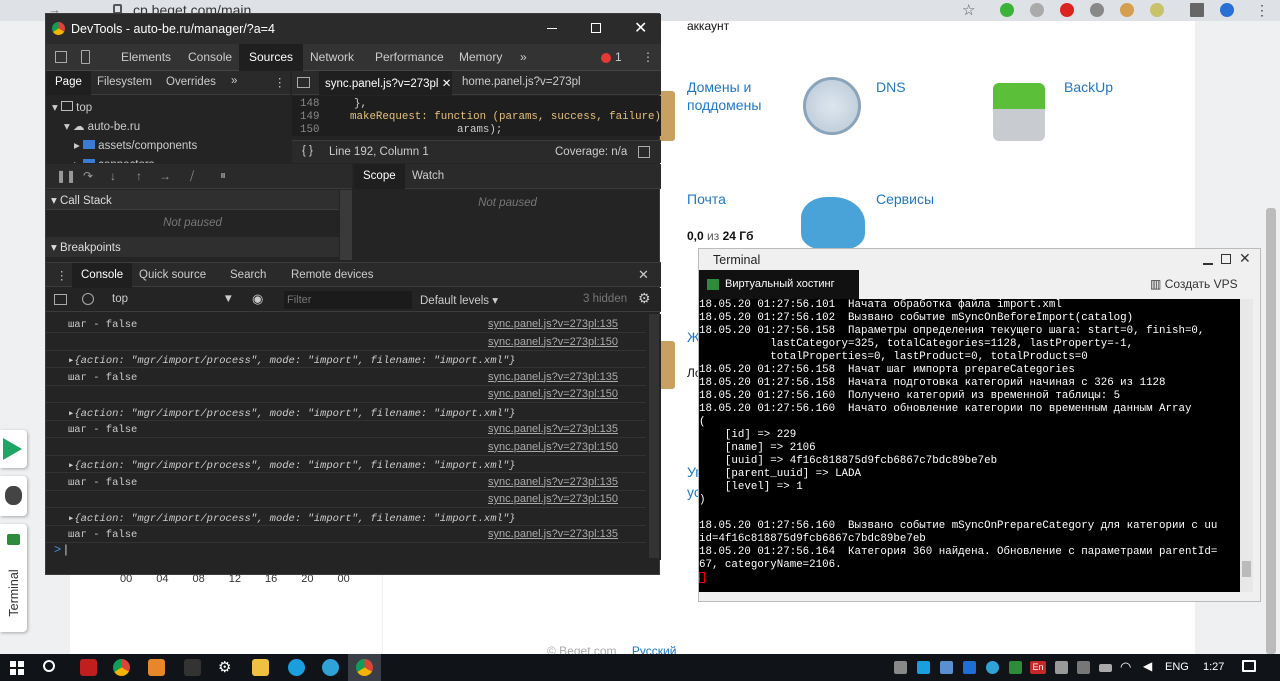 The width and height of the screenshot is (1280, 681). What do you see at coordinates (307, 151) in the screenshot?
I see `pretty-print-icon: { }` at bounding box center [307, 151].